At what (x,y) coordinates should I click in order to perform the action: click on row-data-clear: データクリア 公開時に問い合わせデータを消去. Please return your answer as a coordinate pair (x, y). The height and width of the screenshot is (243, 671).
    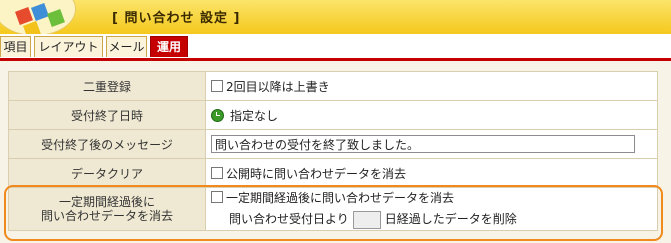
    Looking at the image, I should click on (333, 173).